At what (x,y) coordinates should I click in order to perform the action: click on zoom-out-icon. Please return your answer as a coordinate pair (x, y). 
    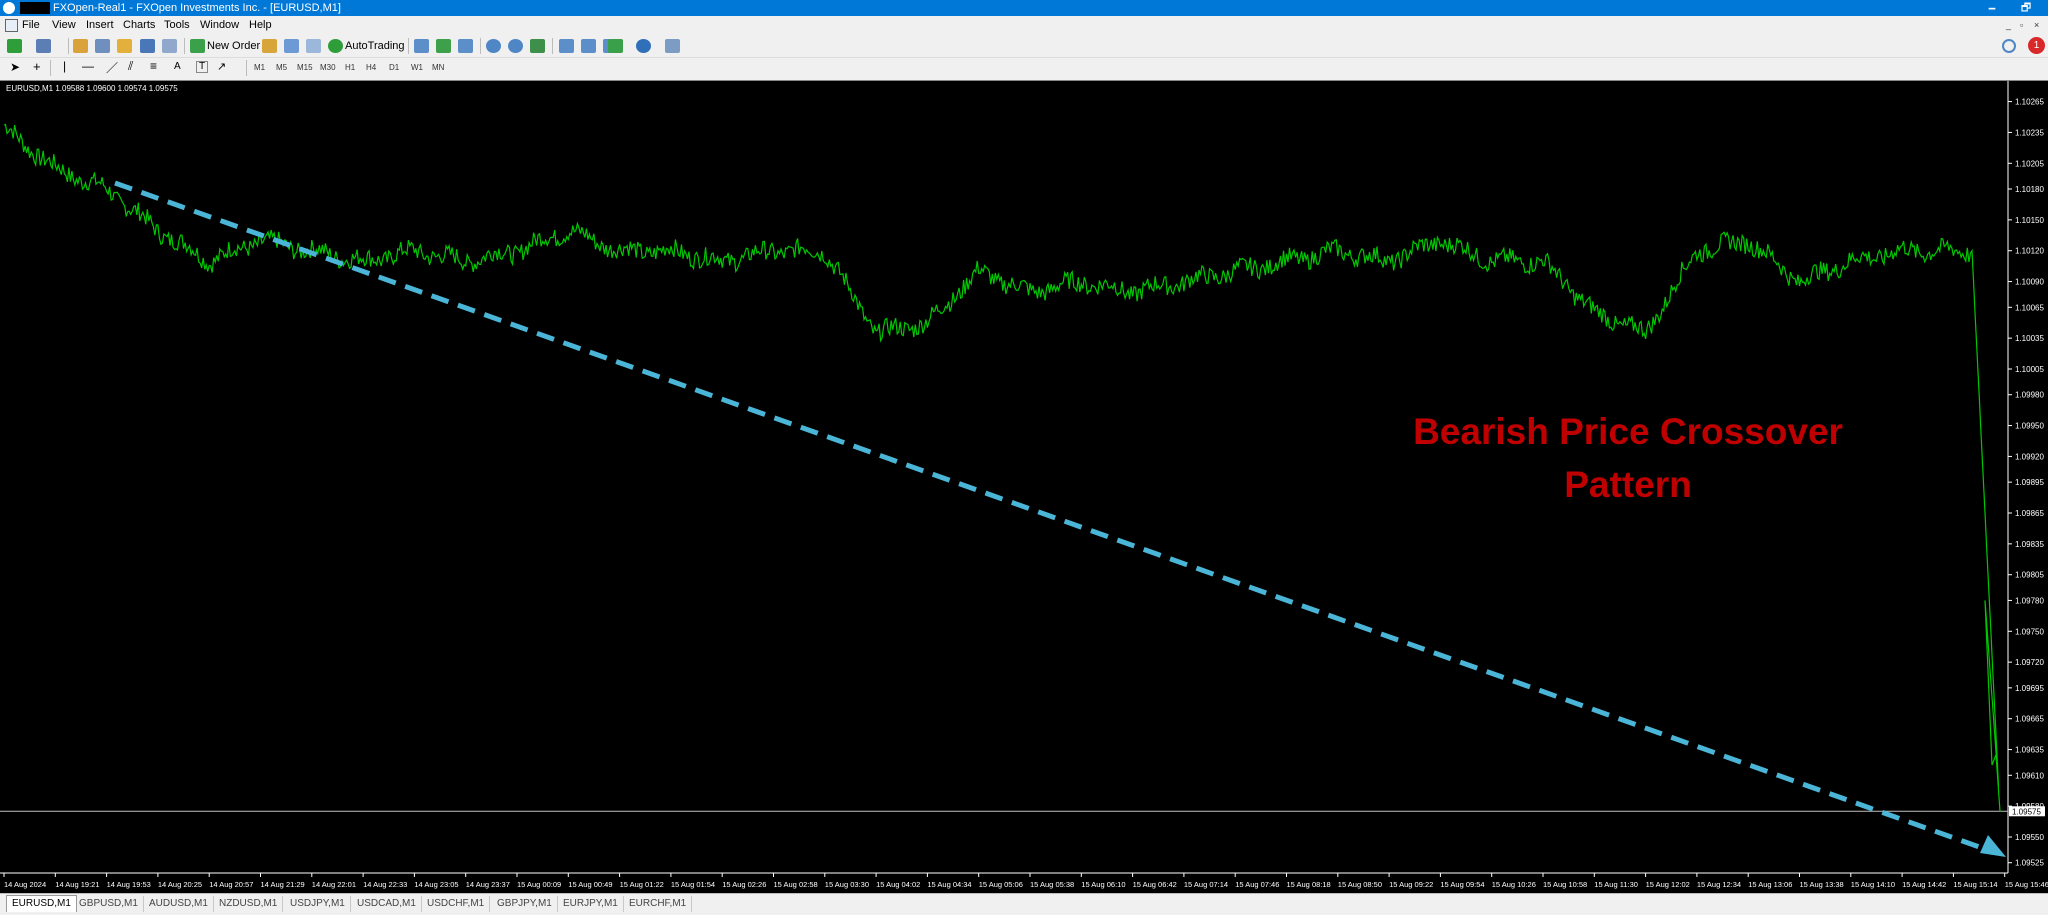
    Looking at the image, I should click on (515, 46).